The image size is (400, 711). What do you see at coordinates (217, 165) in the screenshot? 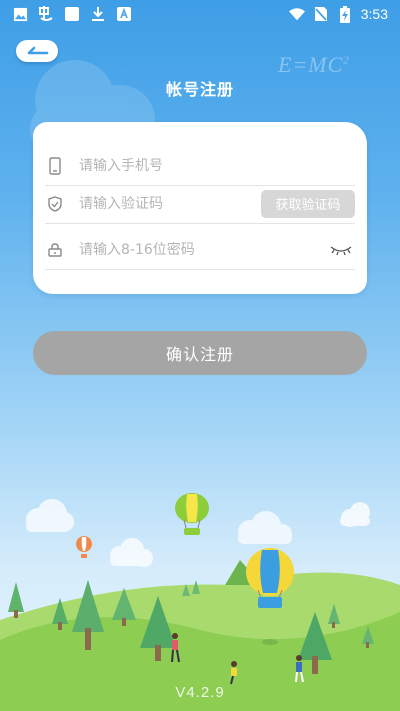
I see `phone-input` at bounding box center [217, 165].